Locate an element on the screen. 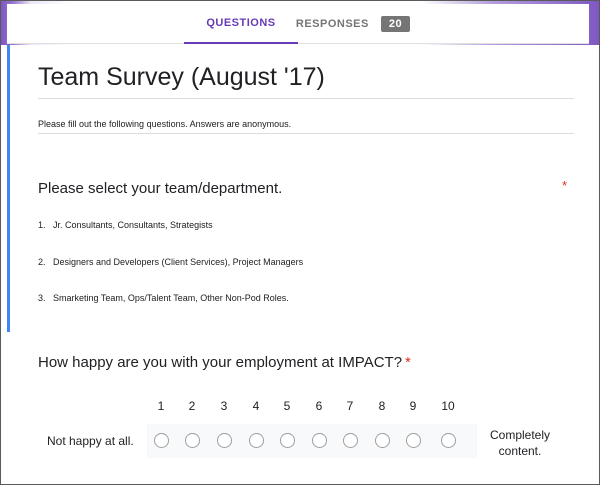 The image size is (600, 485). scale-number: 3 is located at coordinates (224, 406).